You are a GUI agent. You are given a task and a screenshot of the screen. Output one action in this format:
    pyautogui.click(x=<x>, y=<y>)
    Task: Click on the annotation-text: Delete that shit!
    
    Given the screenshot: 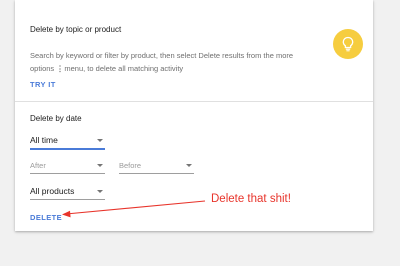 What is the action you would take?
    pyautogui.click(x=251, y=199)
    